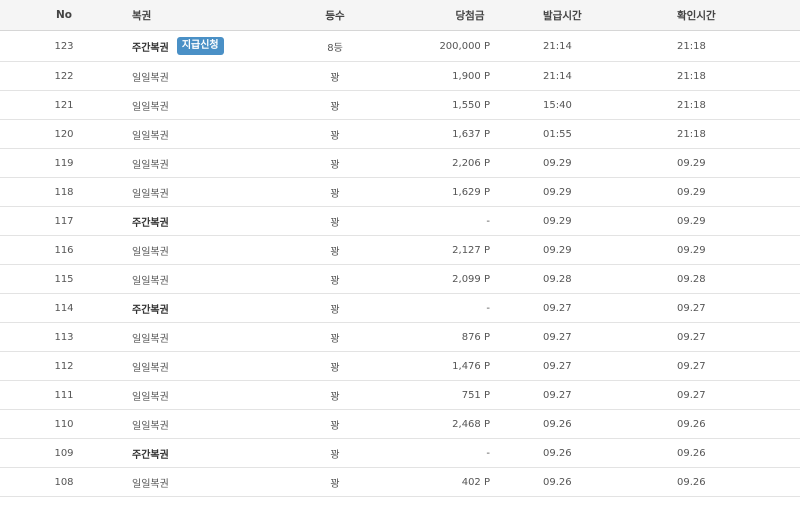 The image size is (800, 506). I want to click on cell-prize-text: -, so click(488, 221).